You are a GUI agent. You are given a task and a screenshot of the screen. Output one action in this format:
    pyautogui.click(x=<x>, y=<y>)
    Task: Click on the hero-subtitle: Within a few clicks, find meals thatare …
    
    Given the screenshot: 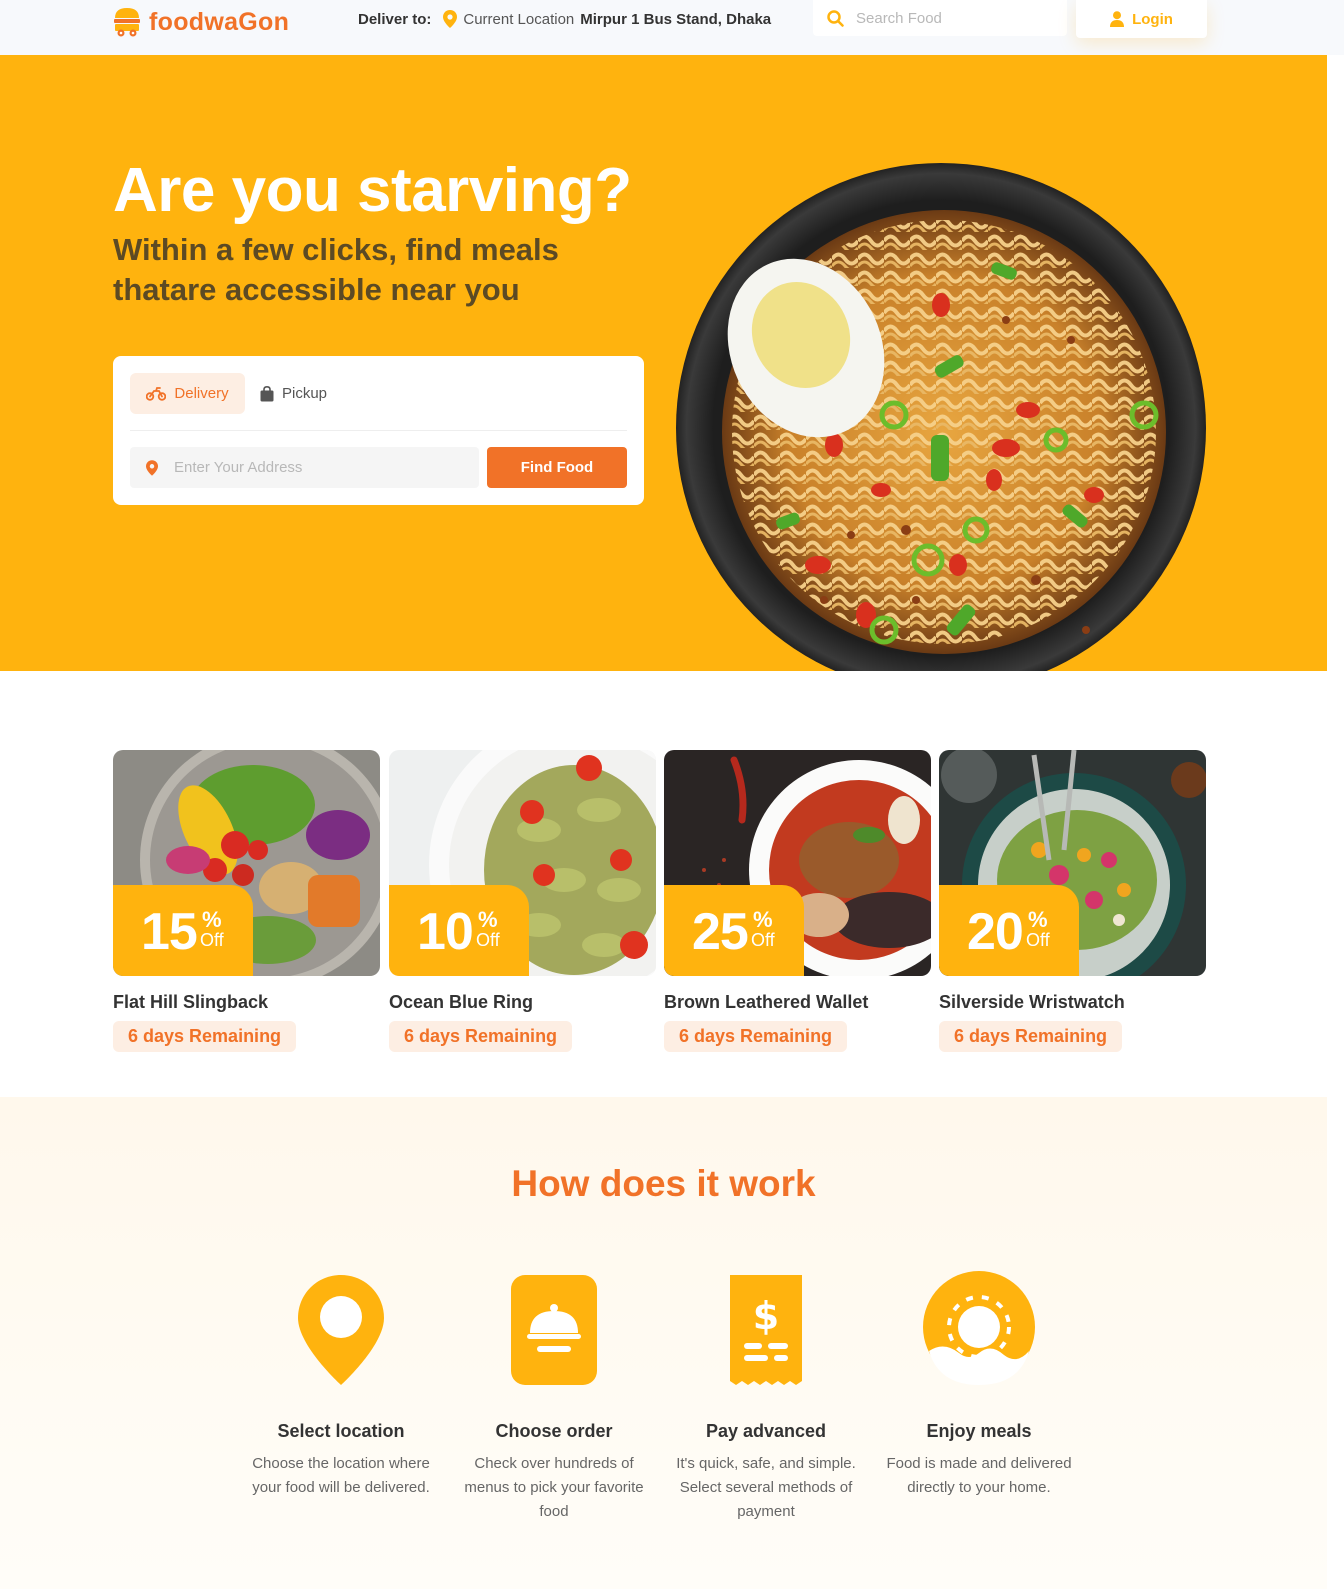 What is the action you would take?
    pyautogui.click(x=336, y=269)
    